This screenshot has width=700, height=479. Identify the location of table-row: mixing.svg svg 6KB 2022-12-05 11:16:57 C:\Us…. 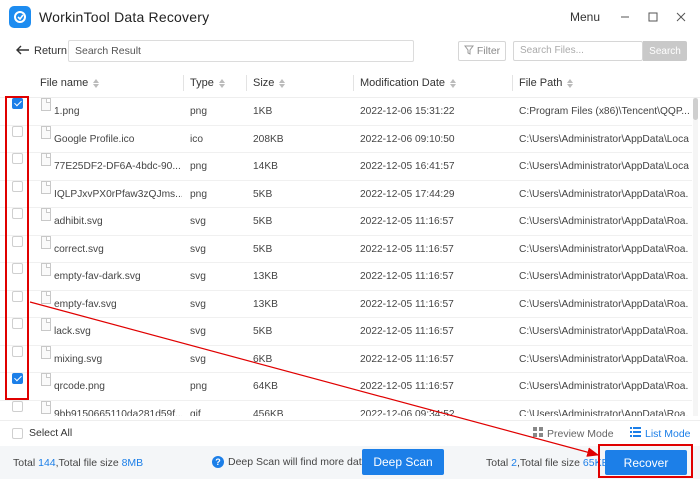
(346, 359).